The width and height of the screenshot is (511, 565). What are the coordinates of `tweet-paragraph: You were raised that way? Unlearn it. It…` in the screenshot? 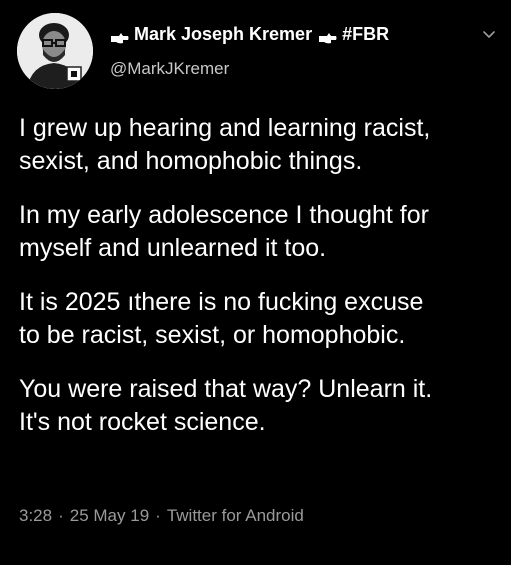 It's located at (226, 405).